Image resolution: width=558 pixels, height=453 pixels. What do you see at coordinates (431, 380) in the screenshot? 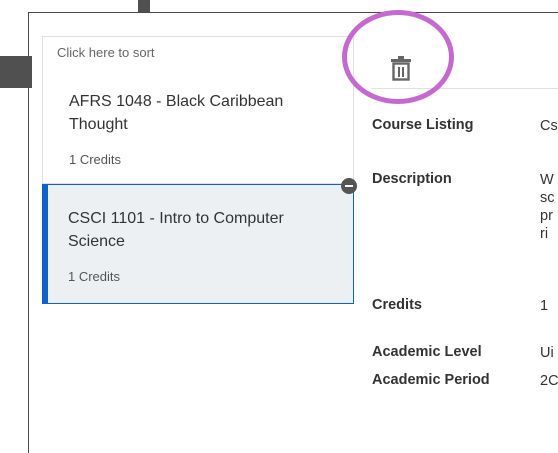
I see `detail-label: Academic Period` at bounding box center [431, 380].